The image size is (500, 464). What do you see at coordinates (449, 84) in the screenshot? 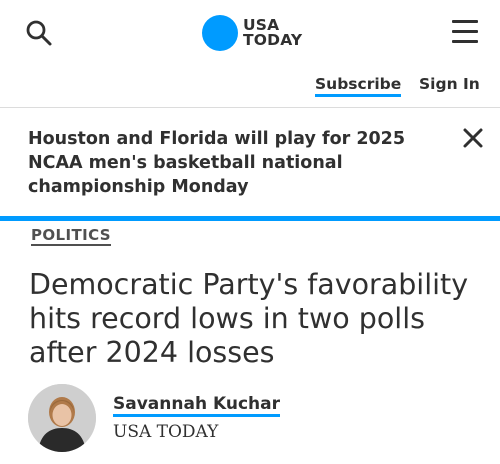
I see `sign-in-link: Sign In` at bounding box center [449, 84].